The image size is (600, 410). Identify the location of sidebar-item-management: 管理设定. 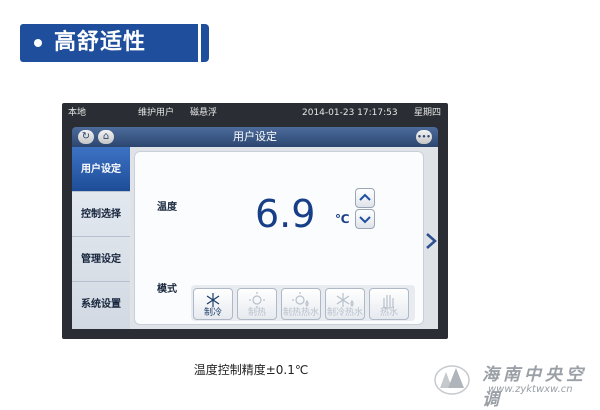
(101, 259).